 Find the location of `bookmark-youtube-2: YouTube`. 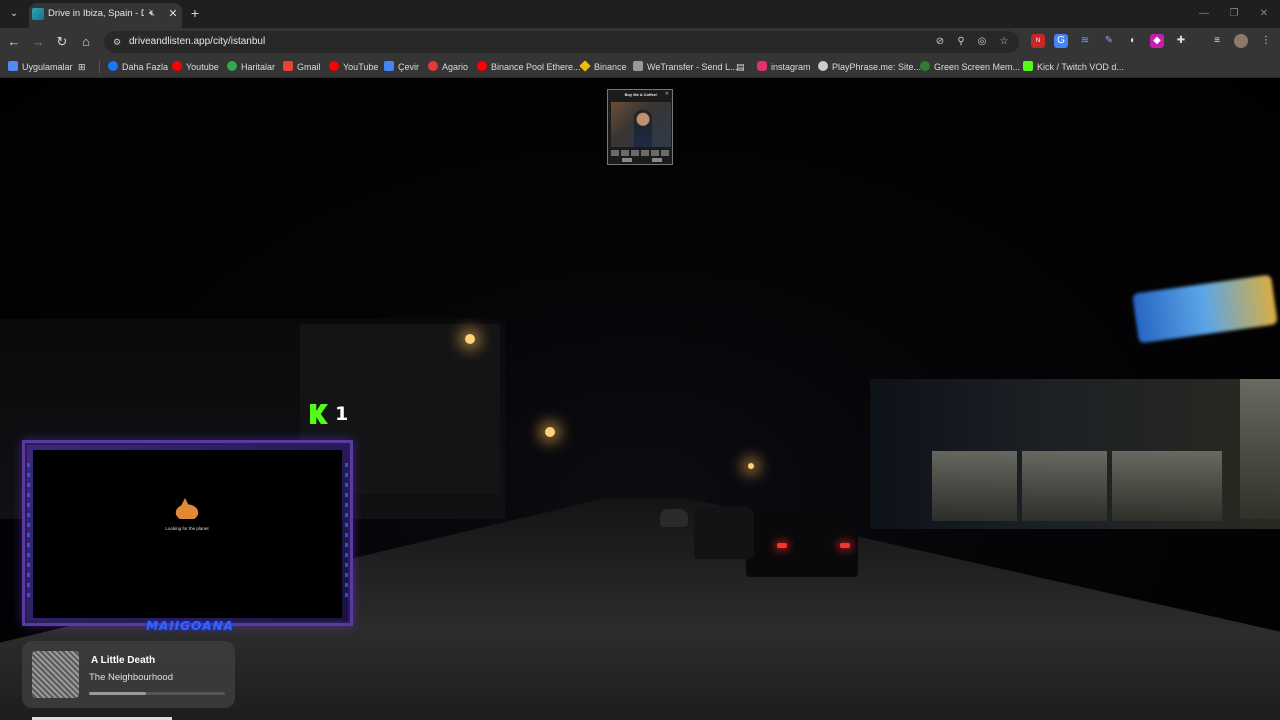

bookmark-youtube-2: YouTube is located at coordinates (353, 67).